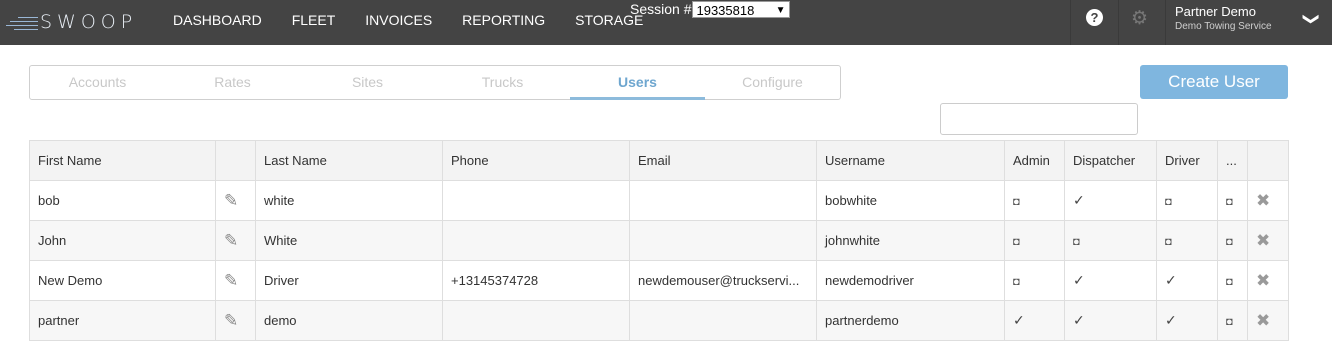 This screenshot has width=1332, height=342. I want to click on nav-item-dashboard: DASHBOARD, so click(217, 22).